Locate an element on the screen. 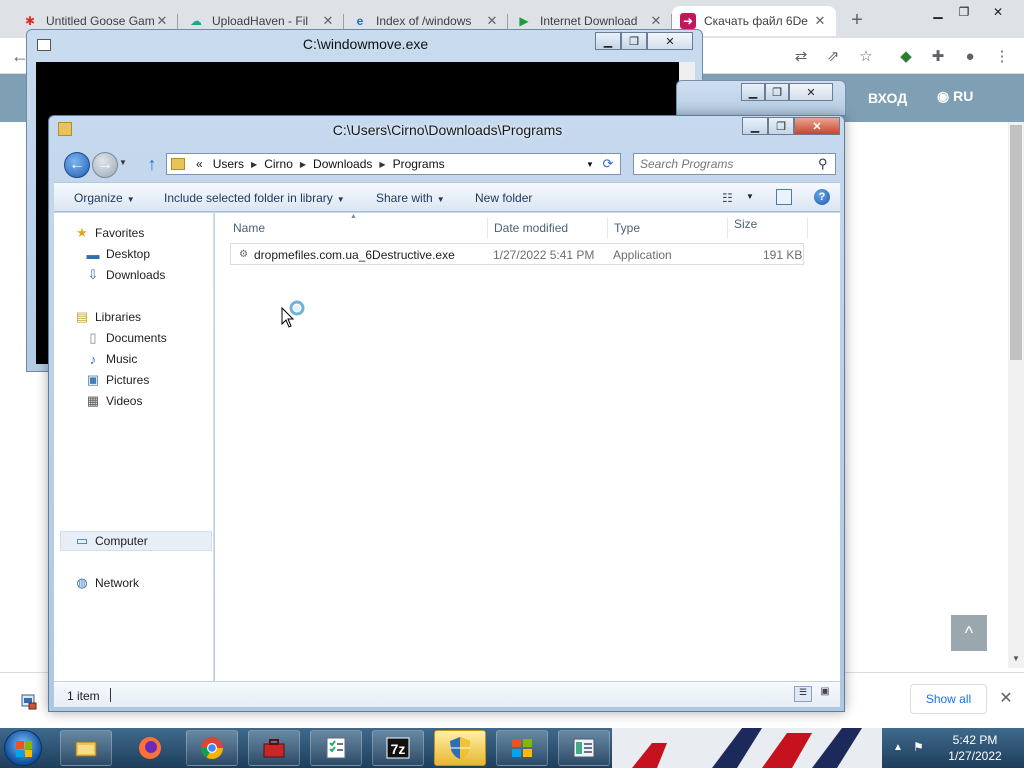 The image size is (1024, 768). back-button: ← is located at coordinates (77, 165).